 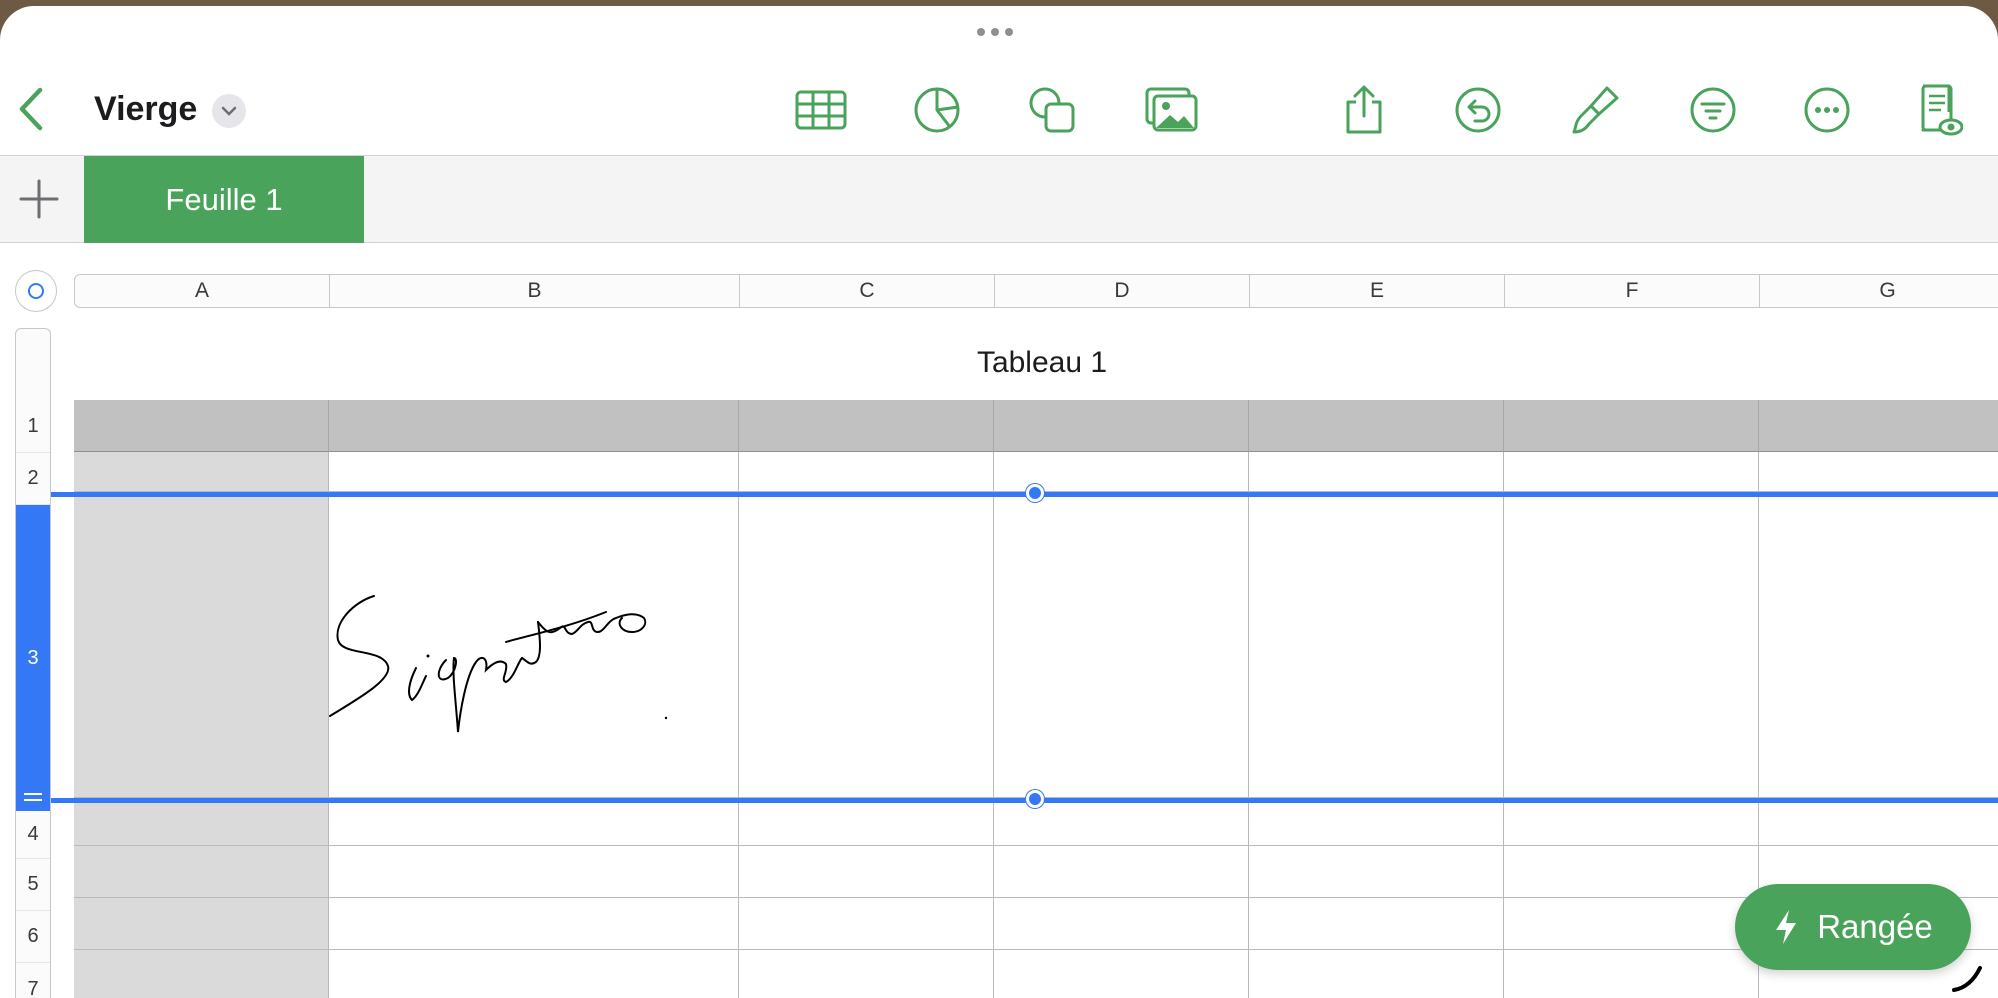 I want to click on cell-e4, so click(x=1376, y=822).